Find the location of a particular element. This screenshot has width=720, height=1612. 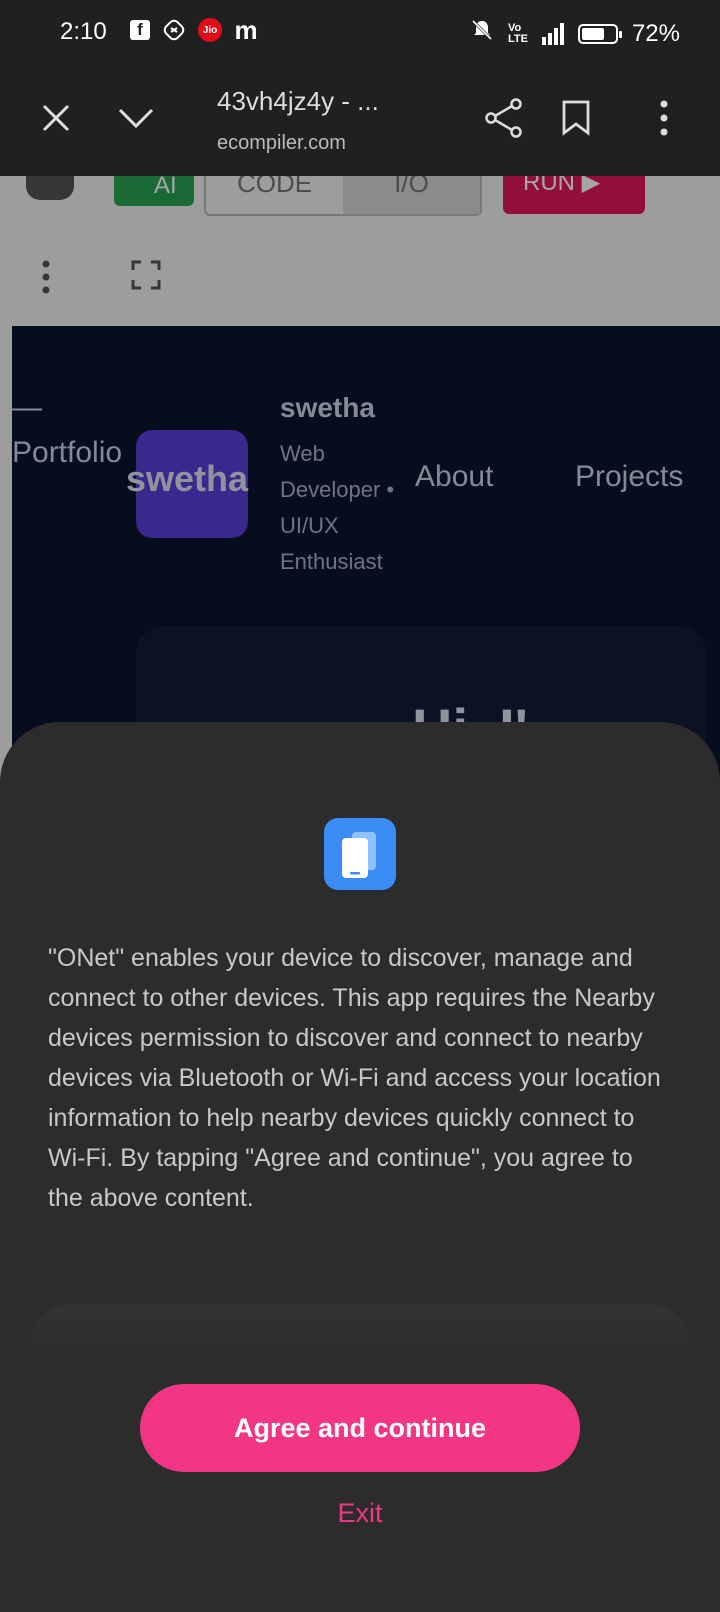

exit-button: Exit is located at coordinates (360, 1513).